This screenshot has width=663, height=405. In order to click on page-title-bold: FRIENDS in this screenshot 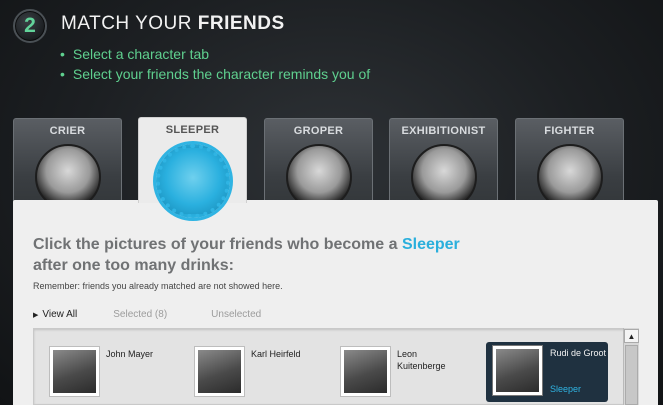, I will do `click(241, 23)`.